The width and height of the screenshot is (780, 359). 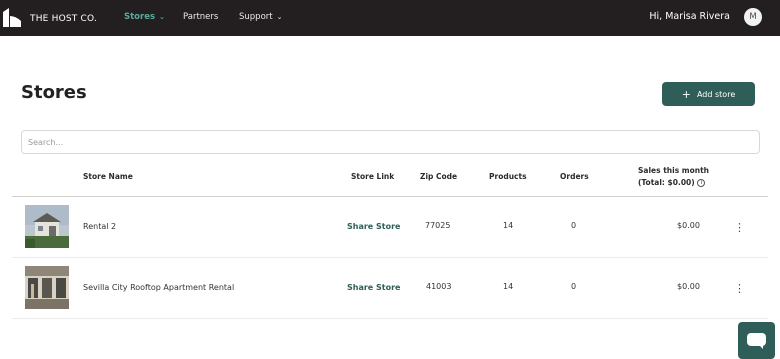 I want to click on sales-total-label: (Total: $0.00), so click(x=666, y=182).